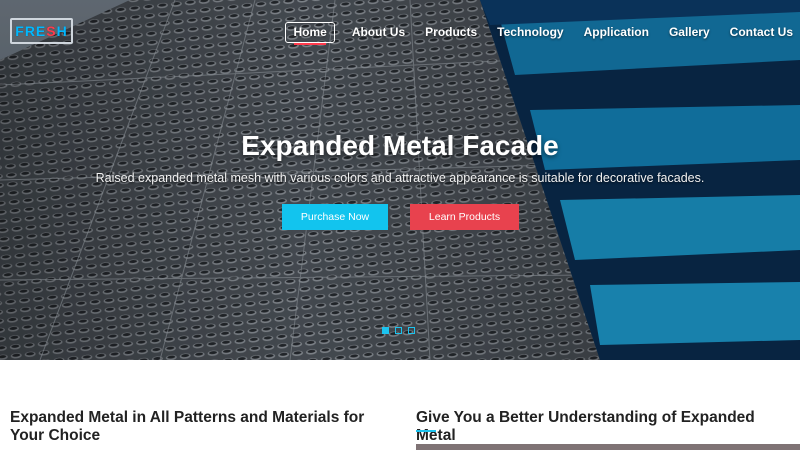  What do you see at coordinates (335, 217) in the screenshot?
I see `purchase-now-button: Purchase Now` at bounding box center [335, 217].